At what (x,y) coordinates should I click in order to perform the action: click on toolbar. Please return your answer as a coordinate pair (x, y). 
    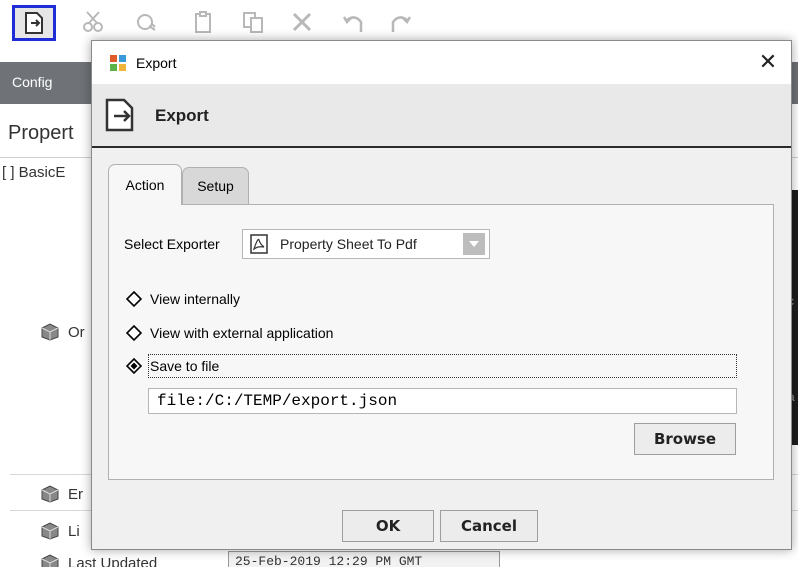
    Looking at the image, I should click on (399, 22).